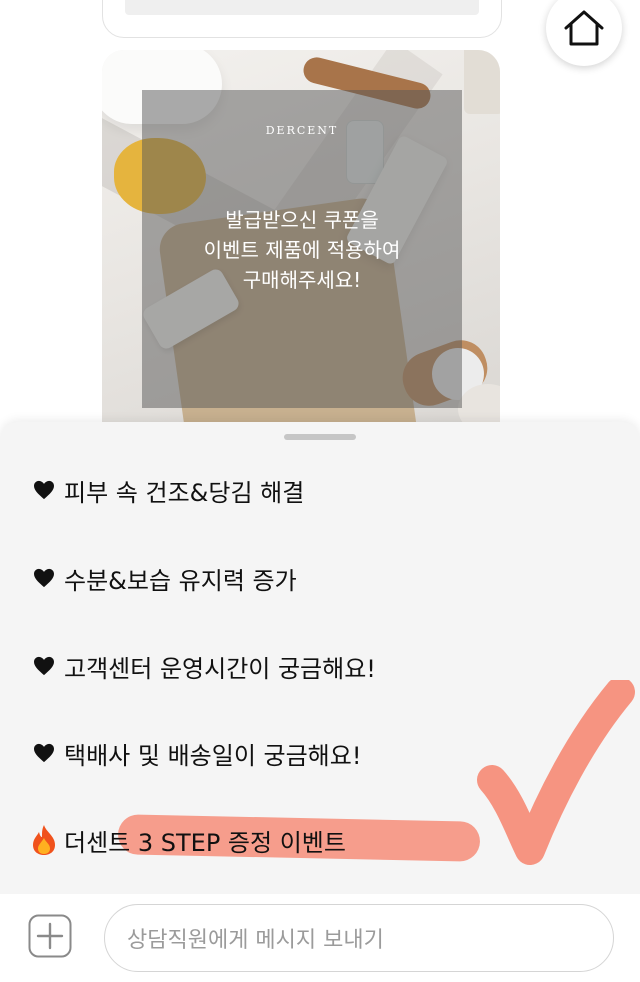 Image resolution: width=640 pixels, height=982 pixels. I want to click on quick-reply-option-event: 더센트 3 STEP 증정 이벤트, so click(188, 840).